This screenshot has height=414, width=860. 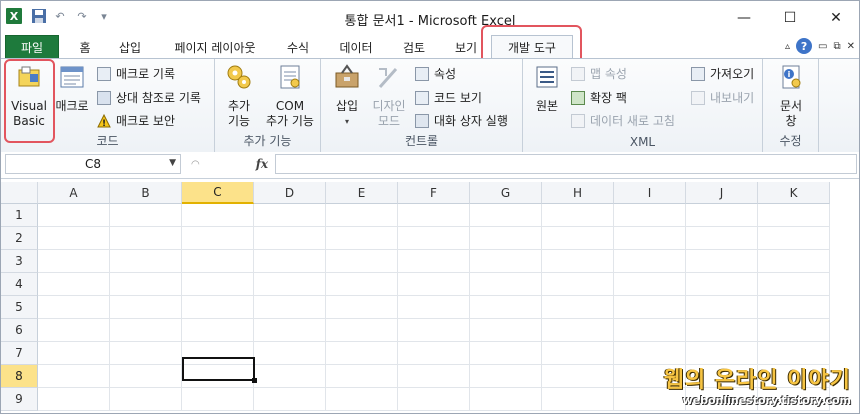 I want to click on column-header-e: E, so click(x=362, y=193).